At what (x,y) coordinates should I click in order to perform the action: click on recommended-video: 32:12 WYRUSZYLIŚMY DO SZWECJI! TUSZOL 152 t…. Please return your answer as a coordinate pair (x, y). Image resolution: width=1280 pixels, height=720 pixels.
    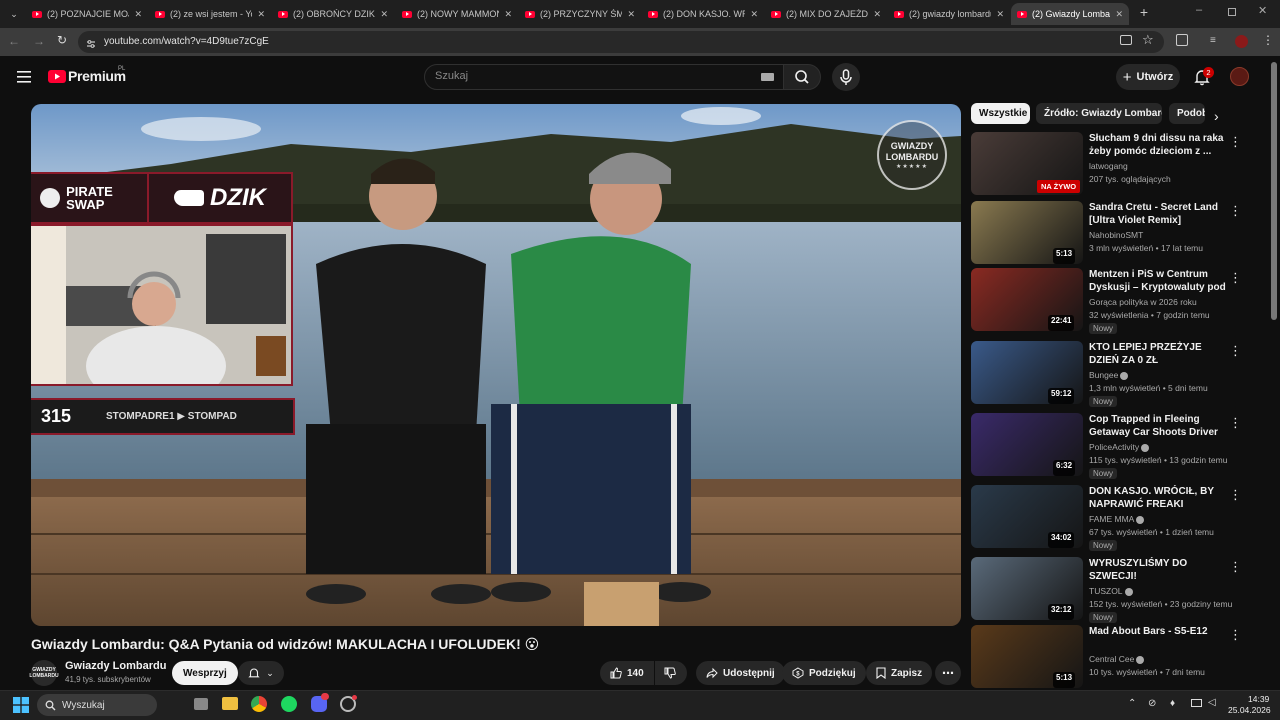
    Looking at the image, I should click on (1116, 590).